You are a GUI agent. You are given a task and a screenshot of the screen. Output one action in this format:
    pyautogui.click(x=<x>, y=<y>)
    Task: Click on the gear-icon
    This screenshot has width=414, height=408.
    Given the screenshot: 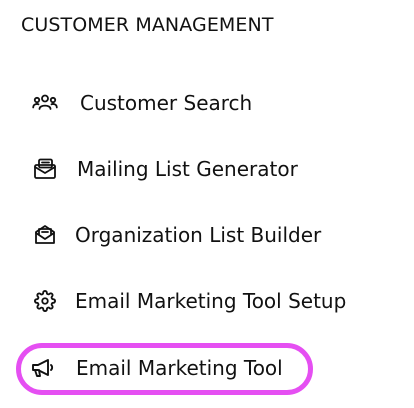 What is the action you would take?
    pyautogui.click(x=45, y=301)
    